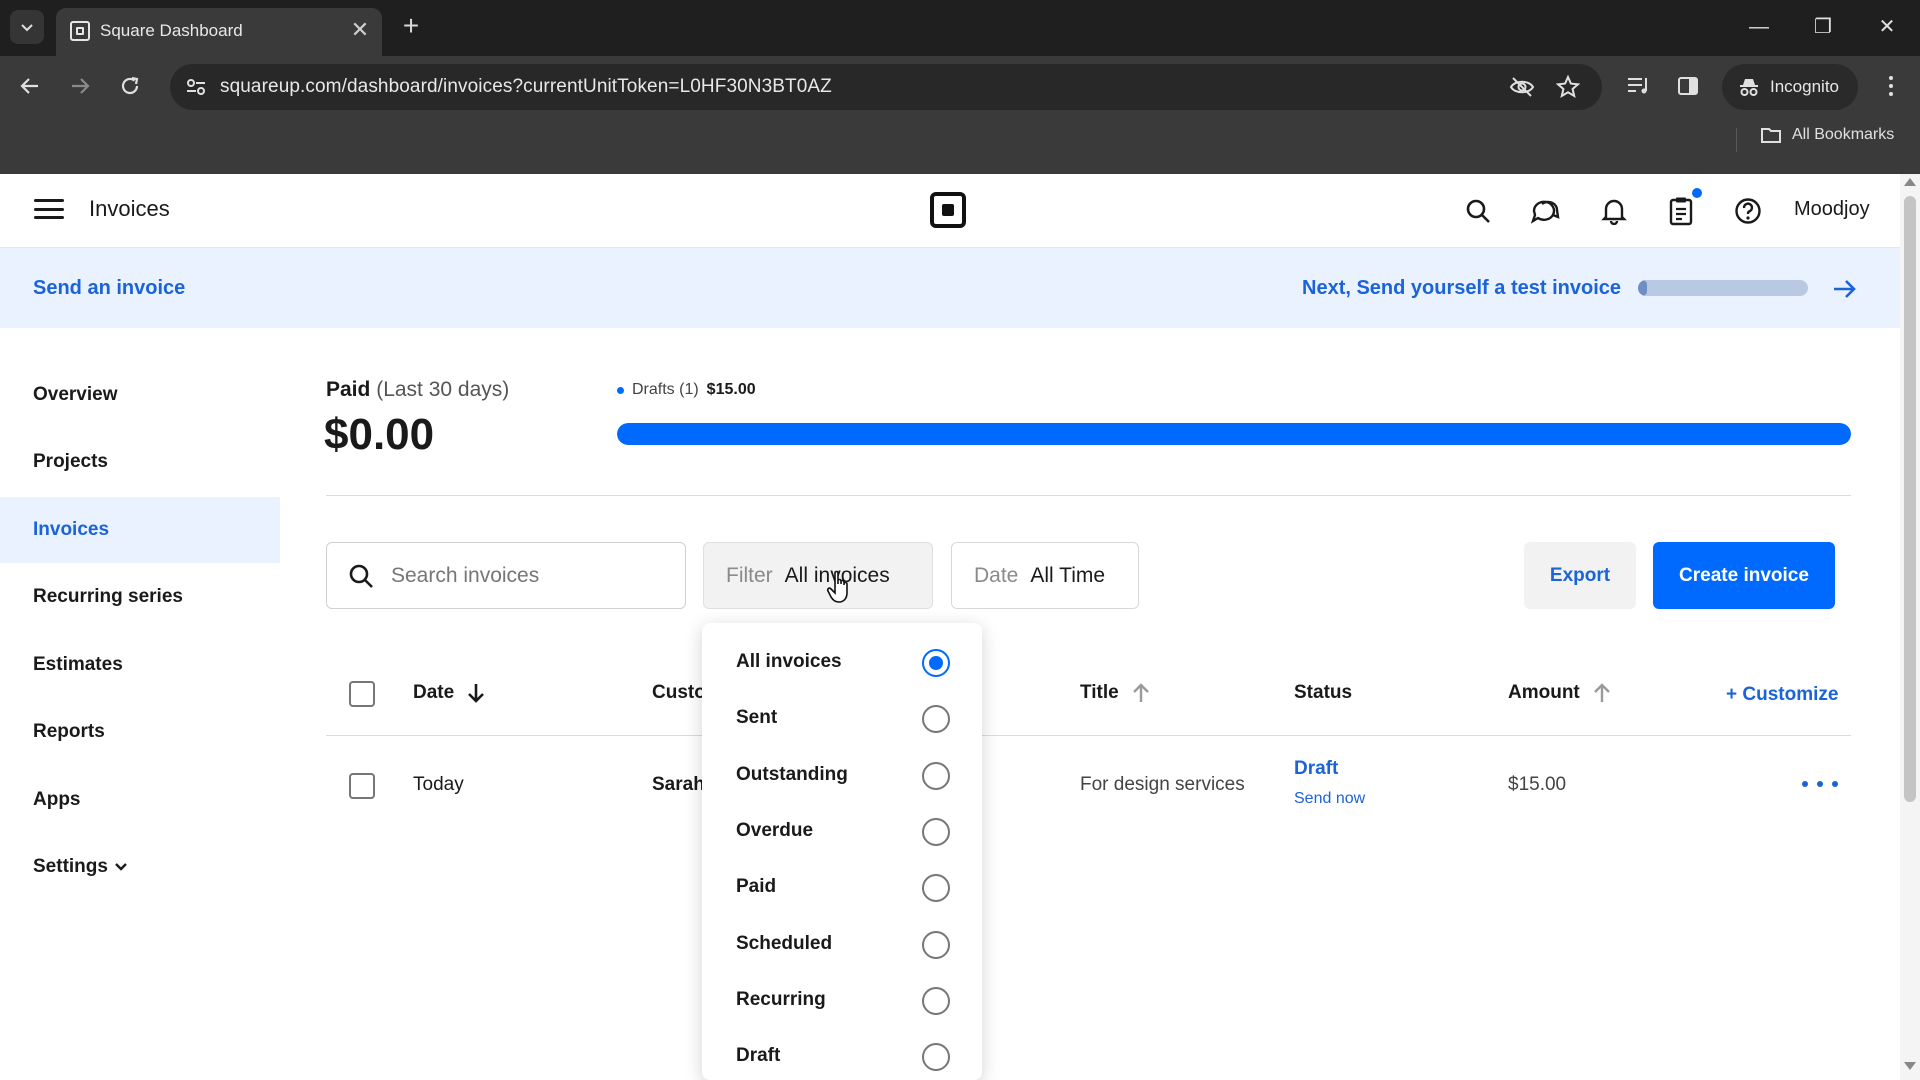 This screenshot has width=1920, height=1080. I want to click on folder-icon, so click(1771, 135).